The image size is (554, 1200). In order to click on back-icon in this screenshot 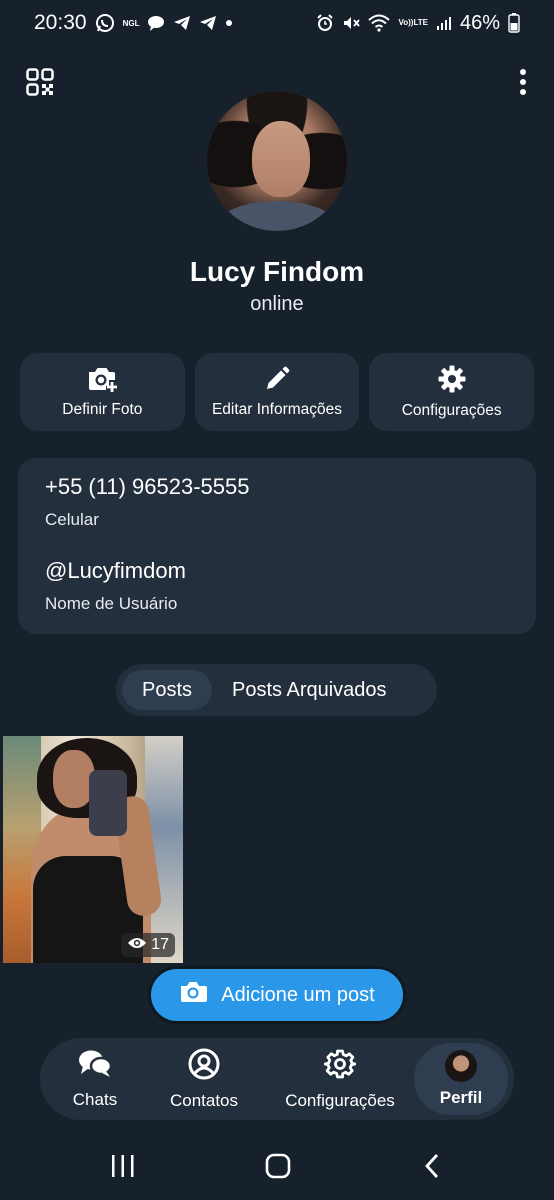, I will do `click(432, 1168)`.